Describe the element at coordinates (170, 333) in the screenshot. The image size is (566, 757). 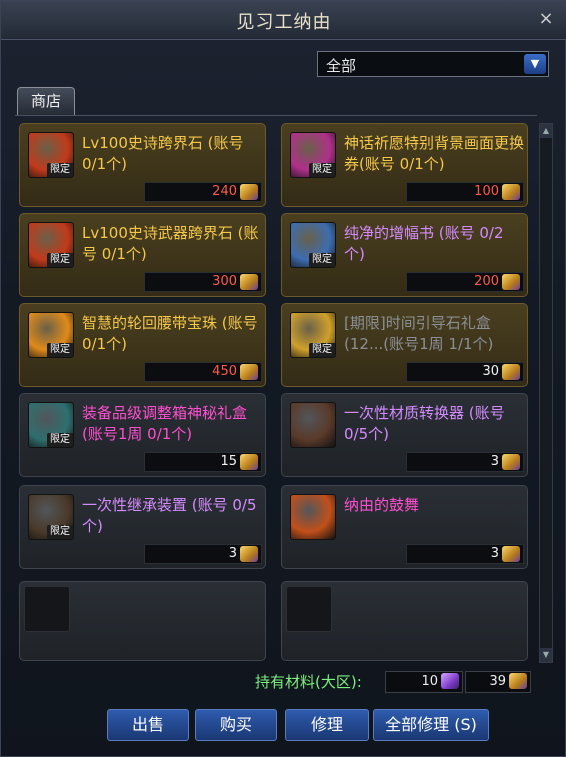
I see `item-name: 智慧的轮回腰带宝珠 (账号 0/1个)` at that location.